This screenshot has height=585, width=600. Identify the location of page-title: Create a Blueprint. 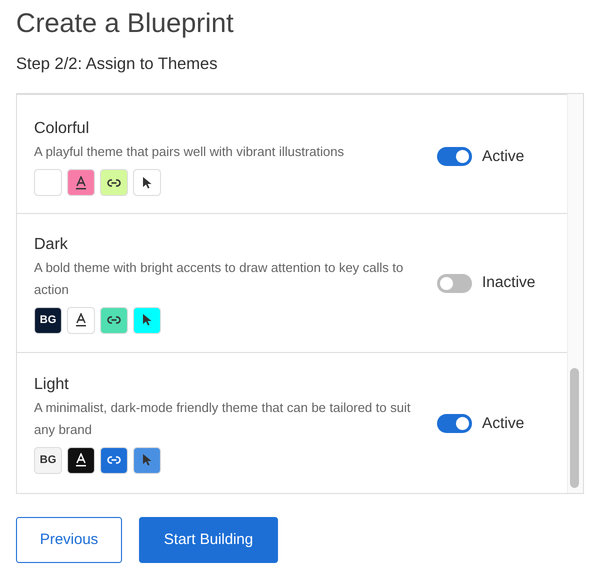
(125, 23).